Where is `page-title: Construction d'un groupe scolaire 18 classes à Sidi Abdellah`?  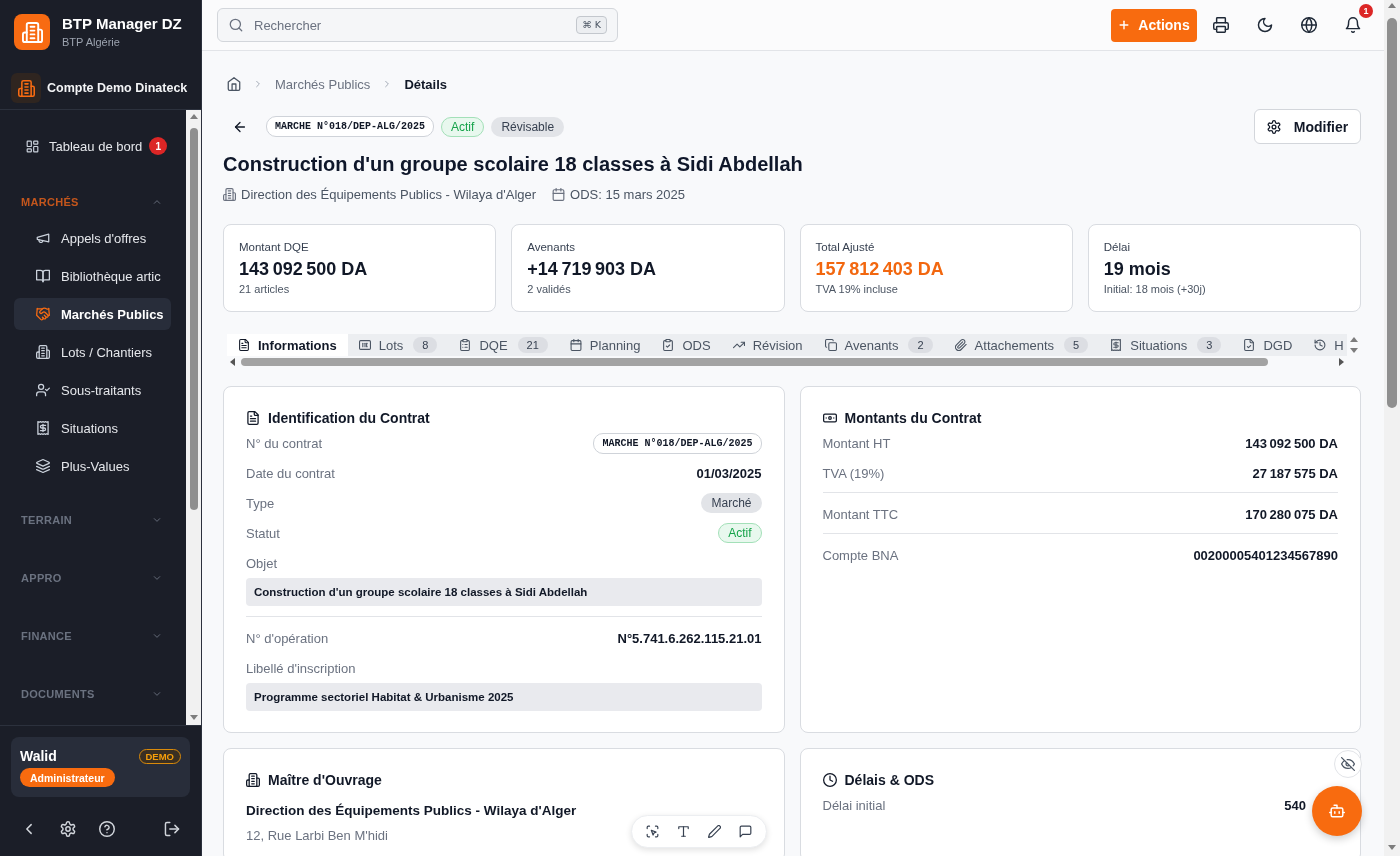
page-title: Construction d'un groupe scolaire 18 classes à Sidi Abdellah is located at coordinates (513, 164).